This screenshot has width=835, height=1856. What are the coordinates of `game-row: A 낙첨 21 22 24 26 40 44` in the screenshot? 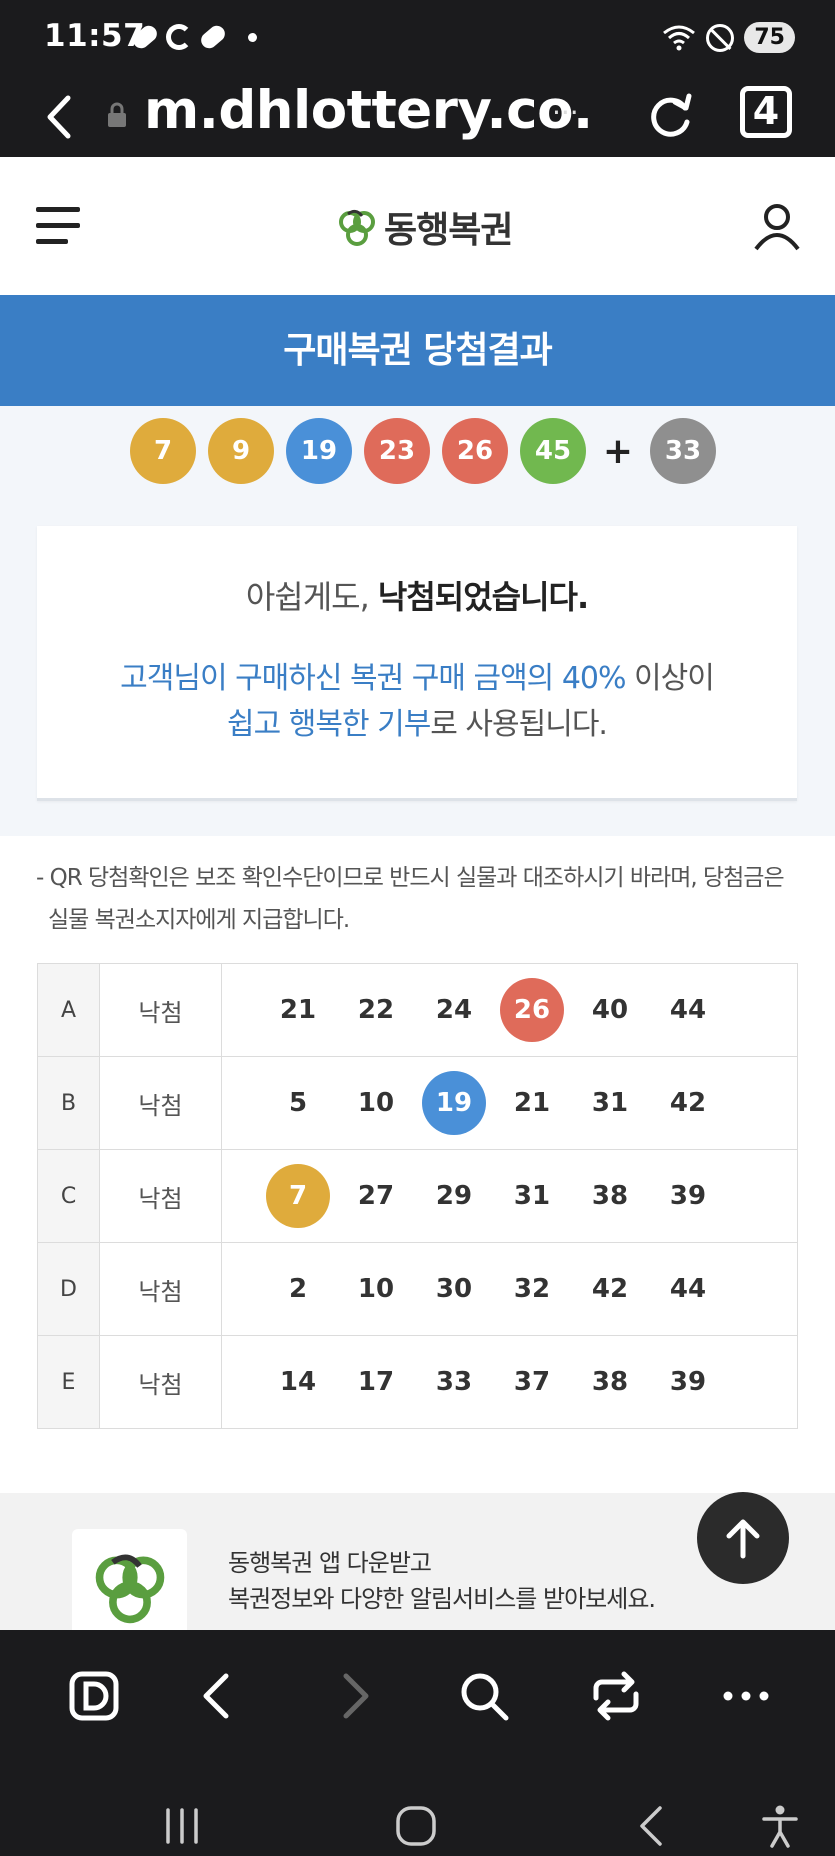 It's located at (417, 1010).